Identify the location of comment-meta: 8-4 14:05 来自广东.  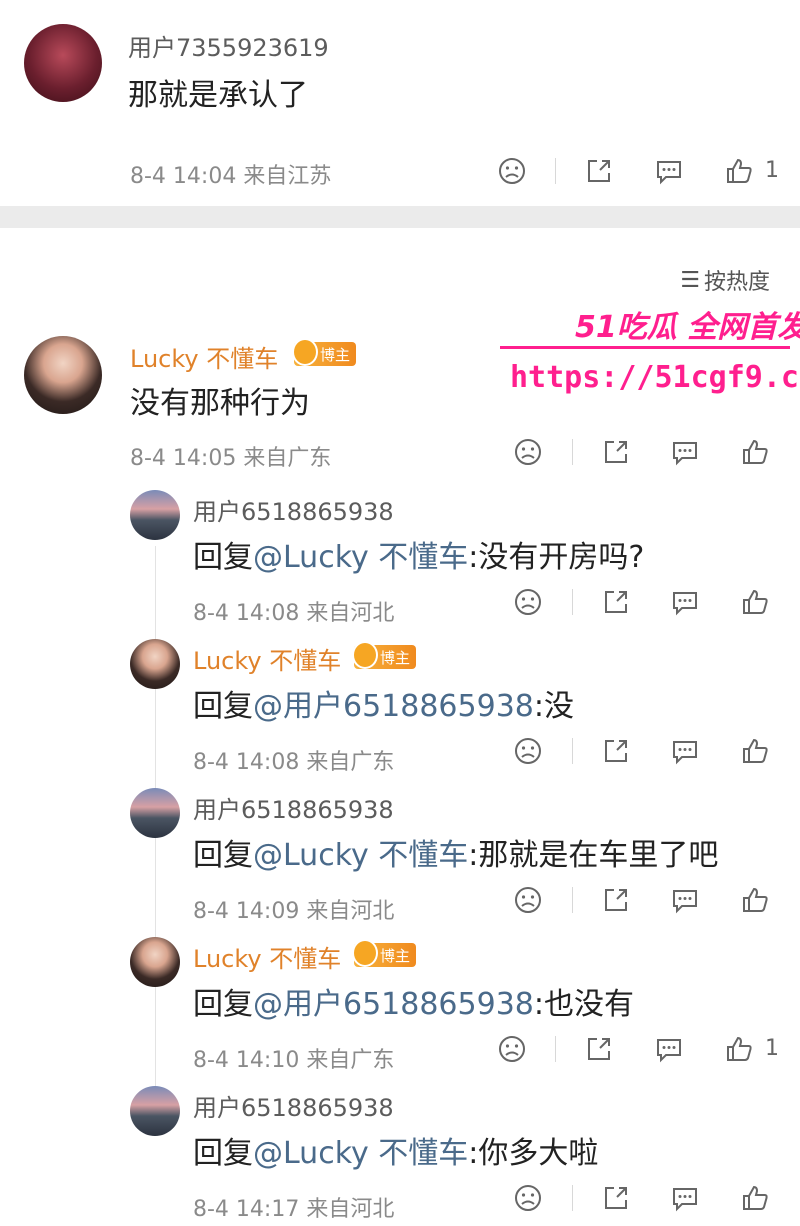
(231, 458).